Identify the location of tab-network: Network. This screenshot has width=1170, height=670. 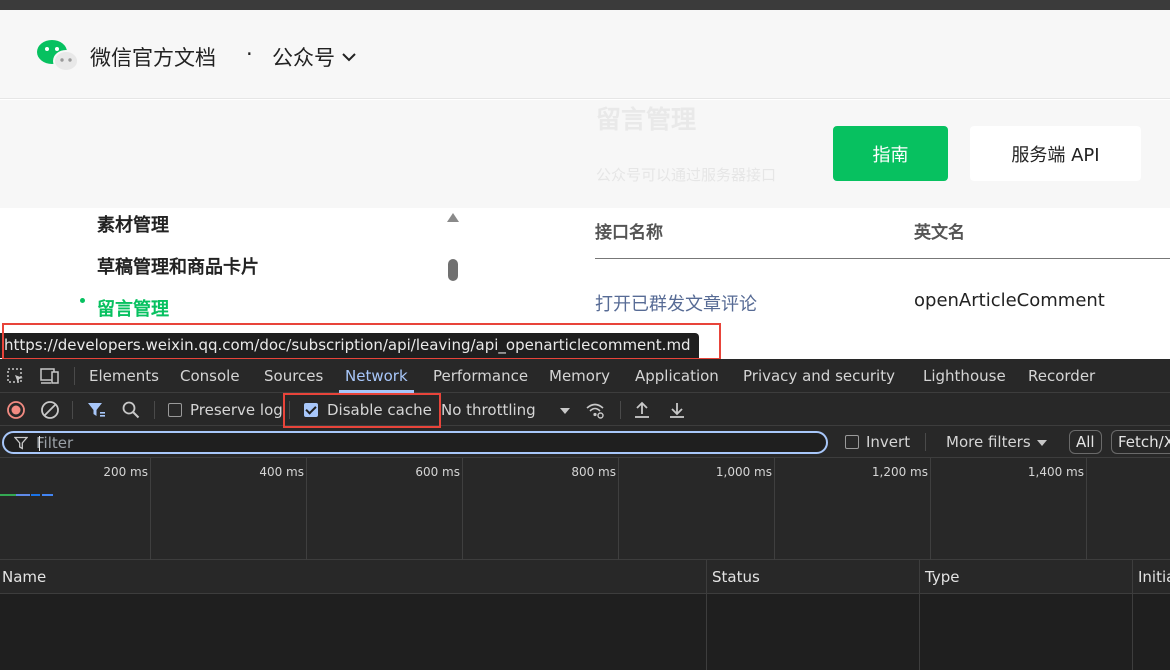
(376, 376).